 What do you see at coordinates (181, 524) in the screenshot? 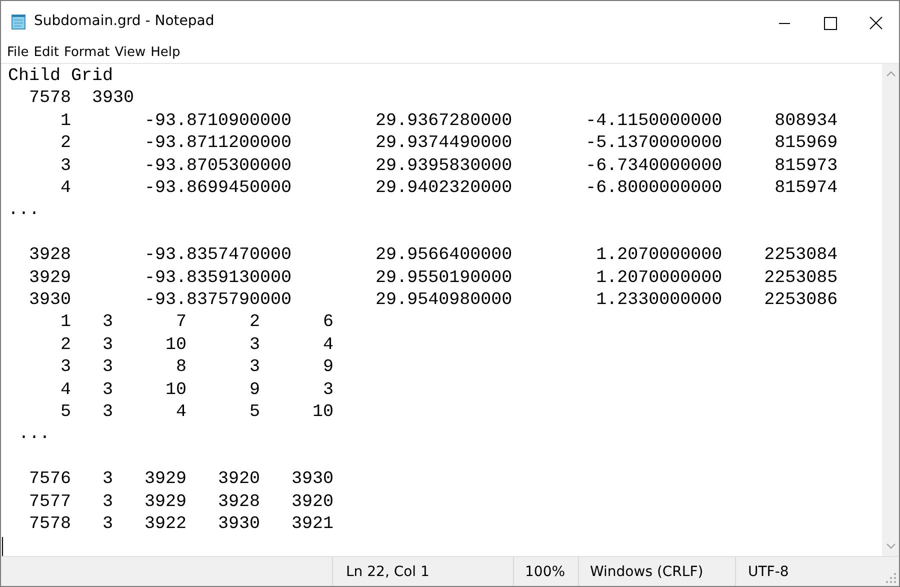
I see `text-line: 7578 3 3922 3930 3921` at bounding box center [181, 524].